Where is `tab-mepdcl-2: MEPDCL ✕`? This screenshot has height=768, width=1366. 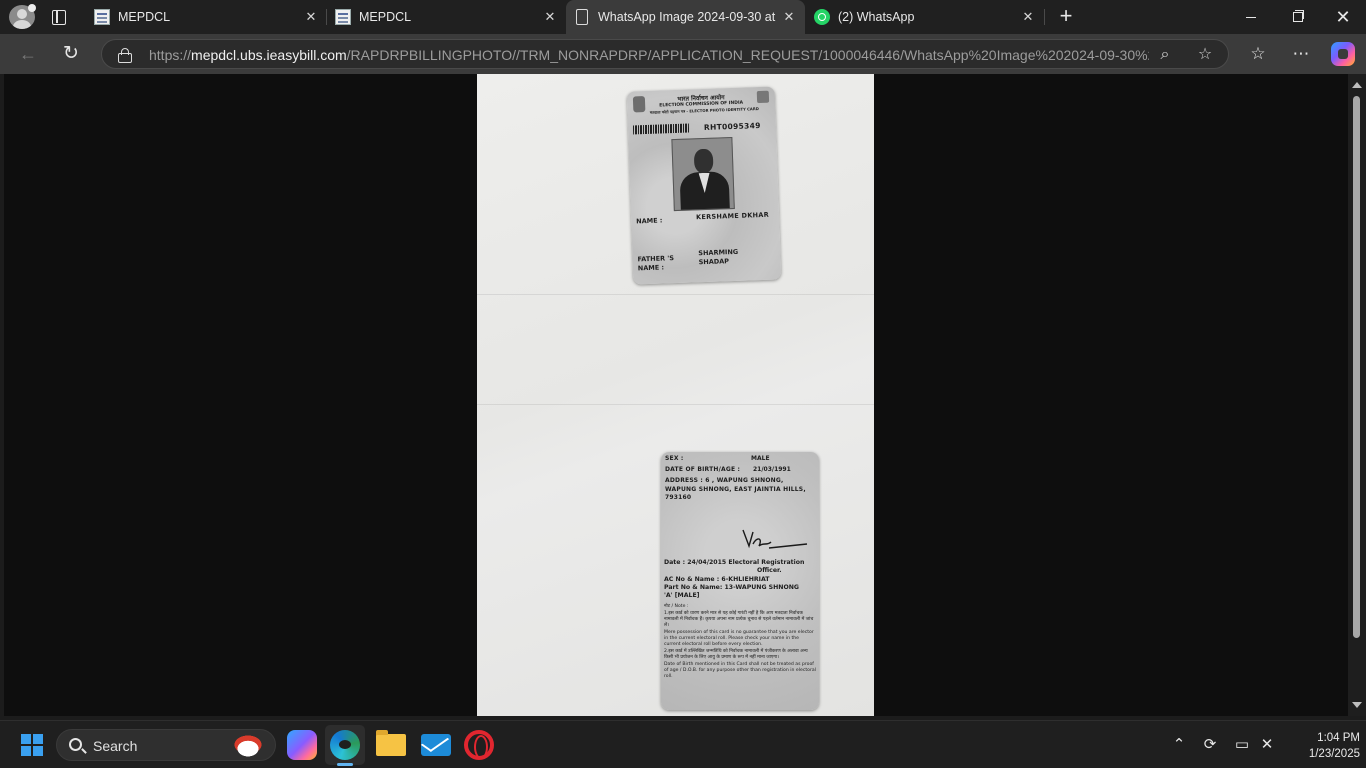
tab-mepdcl-2: MEPDCL ✕ is located at coordinates (446, 17).